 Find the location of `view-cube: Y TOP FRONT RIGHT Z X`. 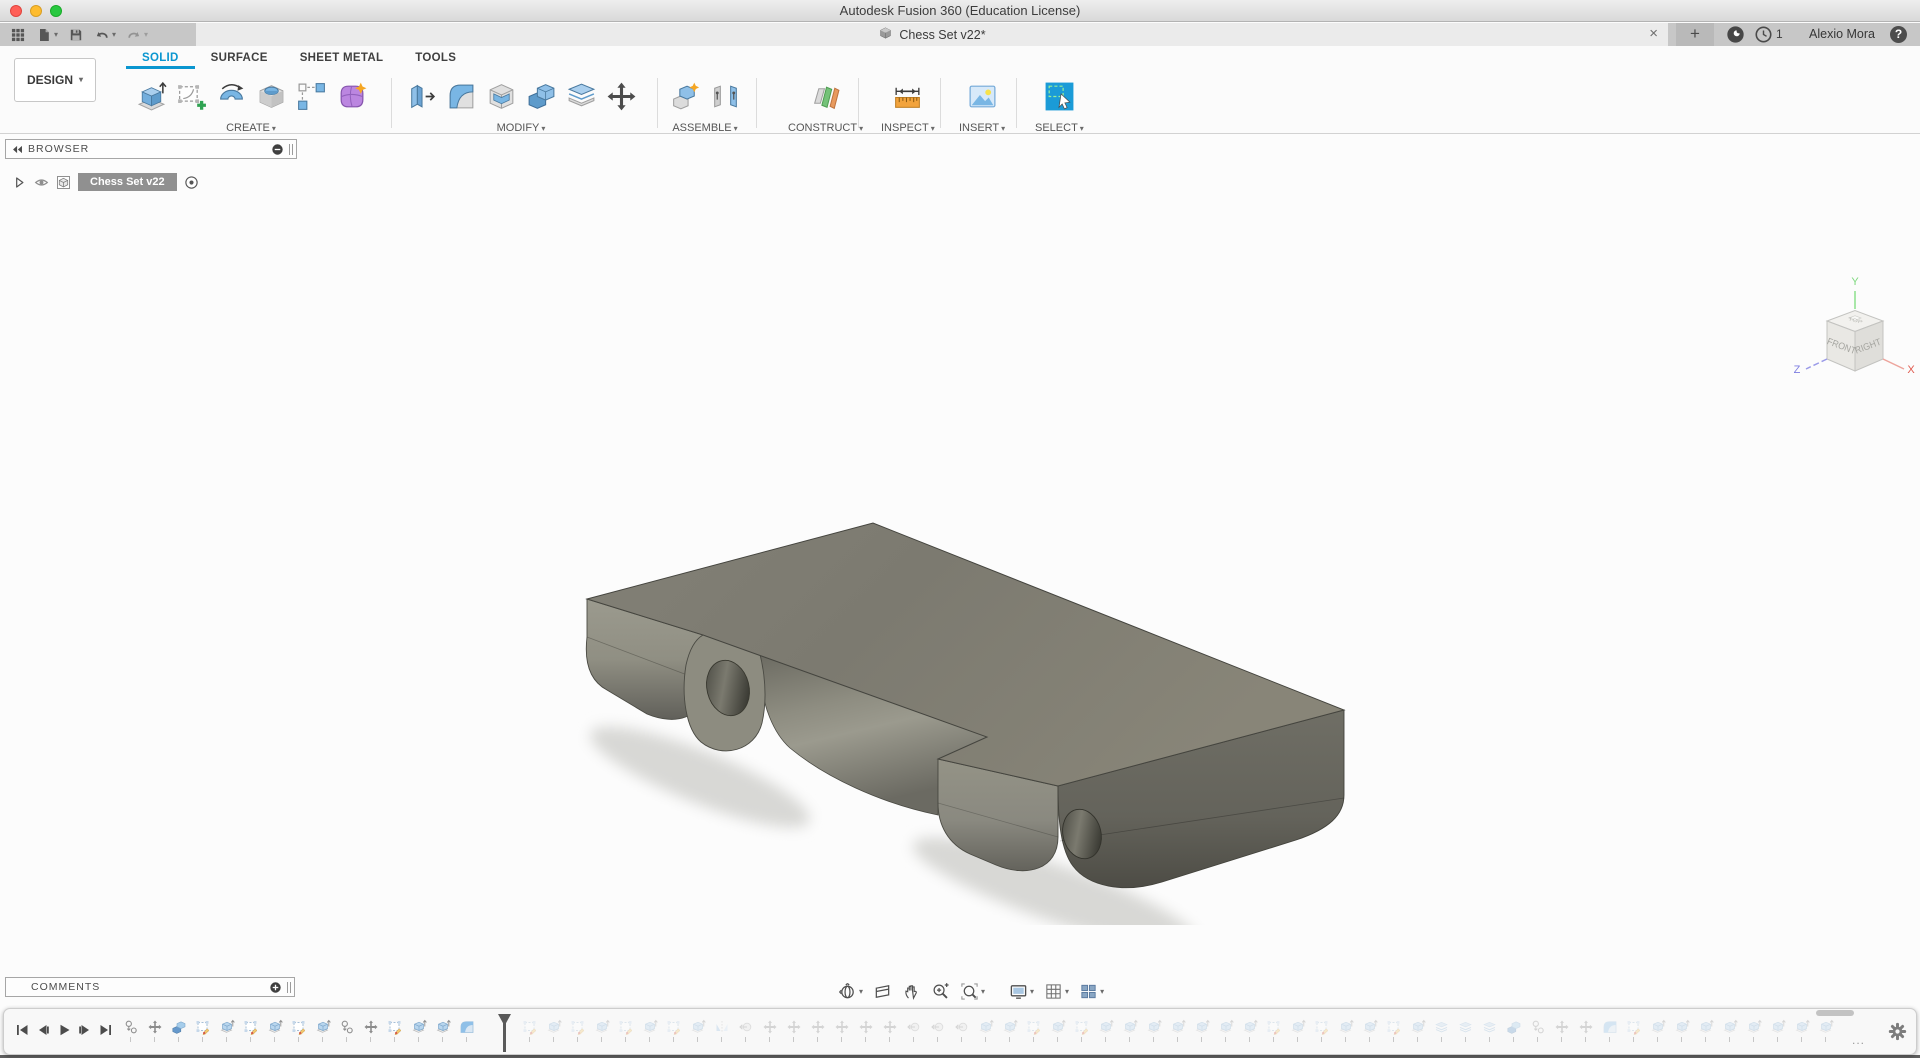

view-cube: Y TOP FRONT RIGHT Z X is located at coordinates (1846, 324).